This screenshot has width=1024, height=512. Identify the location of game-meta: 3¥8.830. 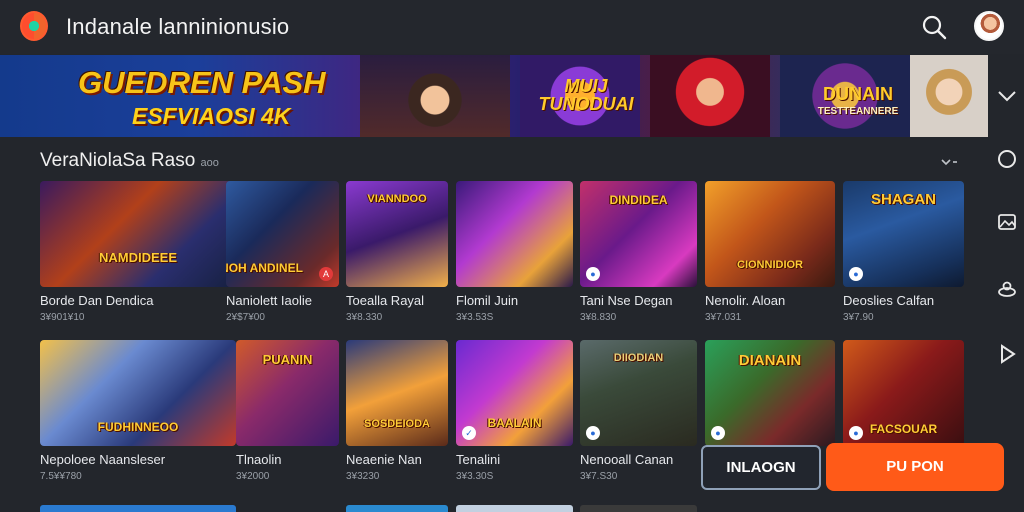
(598, 317).